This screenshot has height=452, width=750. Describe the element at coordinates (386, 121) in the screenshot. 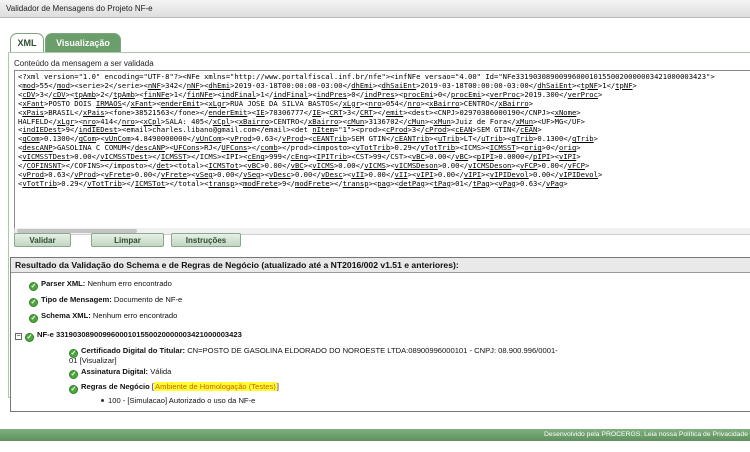

I see `xml-segment: >3136702</` at that location.